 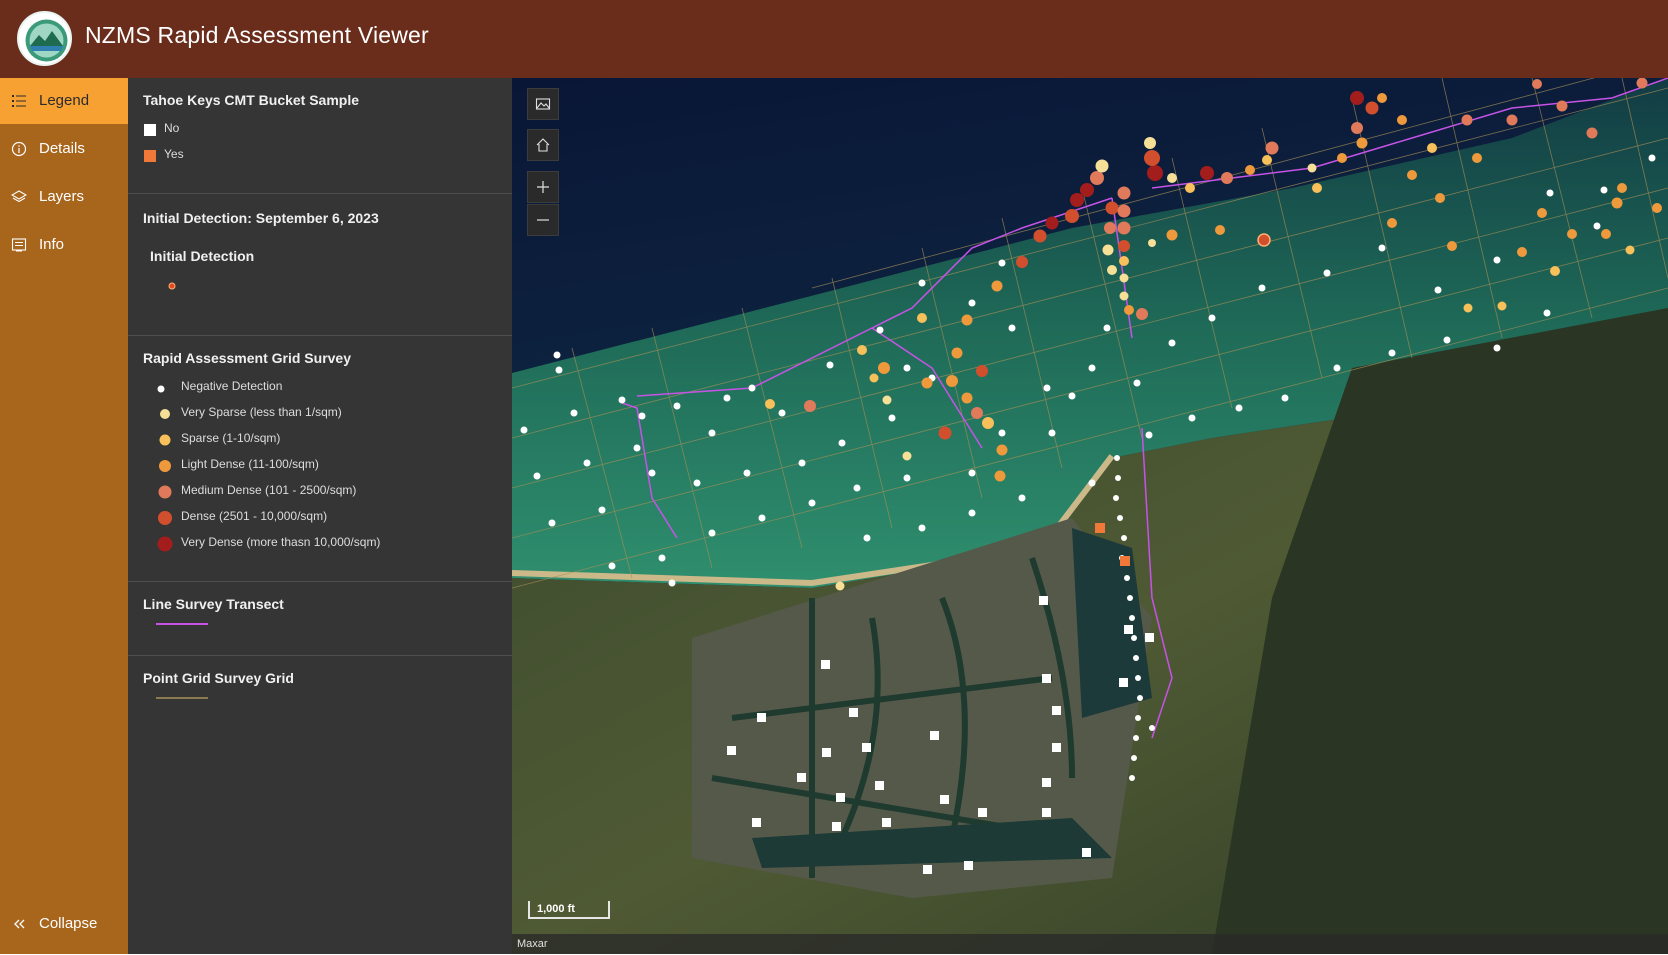 What do you see at coordinates (19, 196) in the screenshot?
I see `layers-icon` at bounding box center [19, 196].